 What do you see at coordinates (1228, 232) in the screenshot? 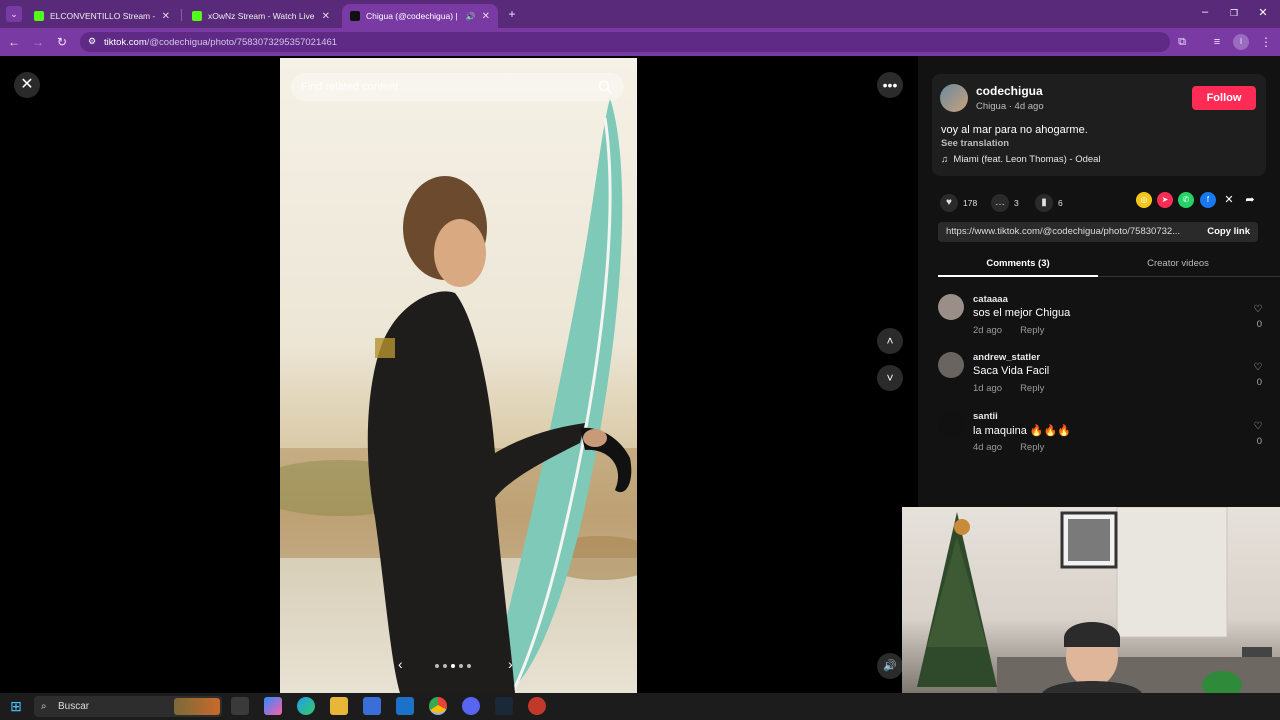
I see `copy-link-button: Copy link` at bounding box center [1228, 232].